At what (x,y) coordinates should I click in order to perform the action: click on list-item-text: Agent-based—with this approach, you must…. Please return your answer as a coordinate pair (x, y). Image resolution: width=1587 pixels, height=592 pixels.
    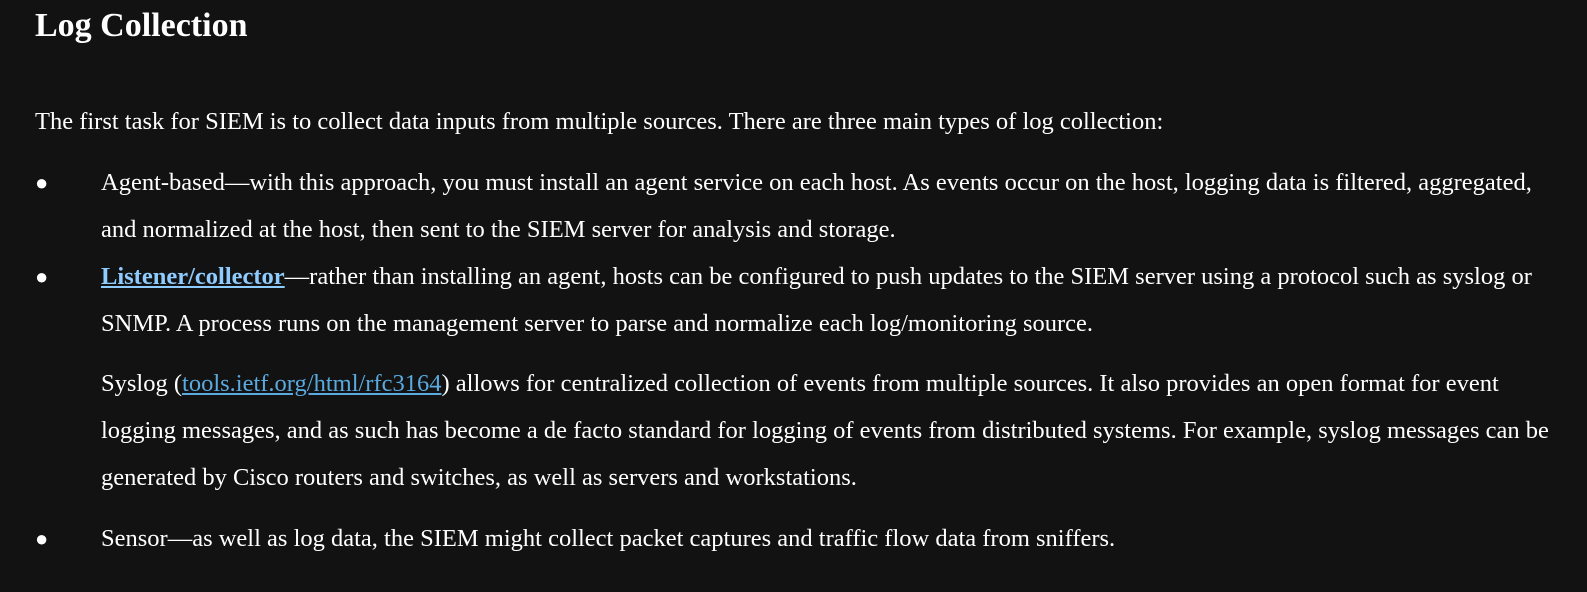
    Looking at the image, I should click on (816, 206).